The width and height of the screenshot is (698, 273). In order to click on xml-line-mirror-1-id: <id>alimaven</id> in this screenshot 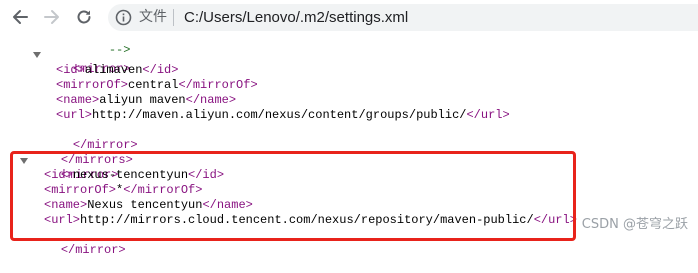, I will do `click(117, 70)`.